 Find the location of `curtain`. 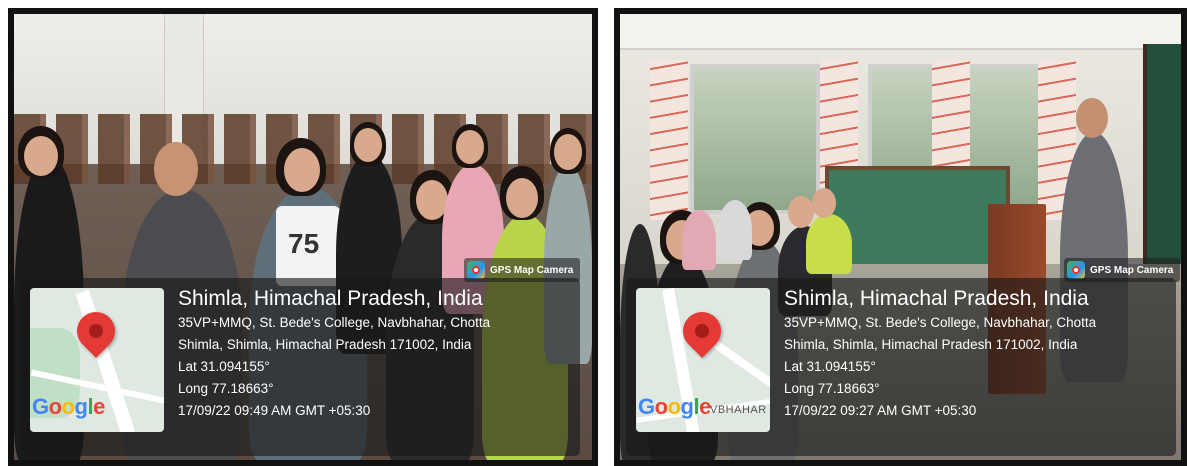

curtain is located at coordinates (669, 140).